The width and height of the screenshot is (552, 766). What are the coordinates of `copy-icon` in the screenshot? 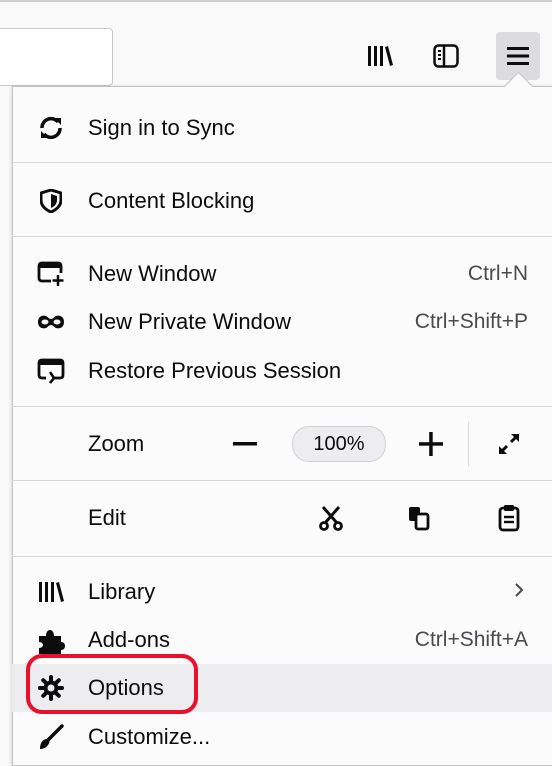 It's located at (419, 519).